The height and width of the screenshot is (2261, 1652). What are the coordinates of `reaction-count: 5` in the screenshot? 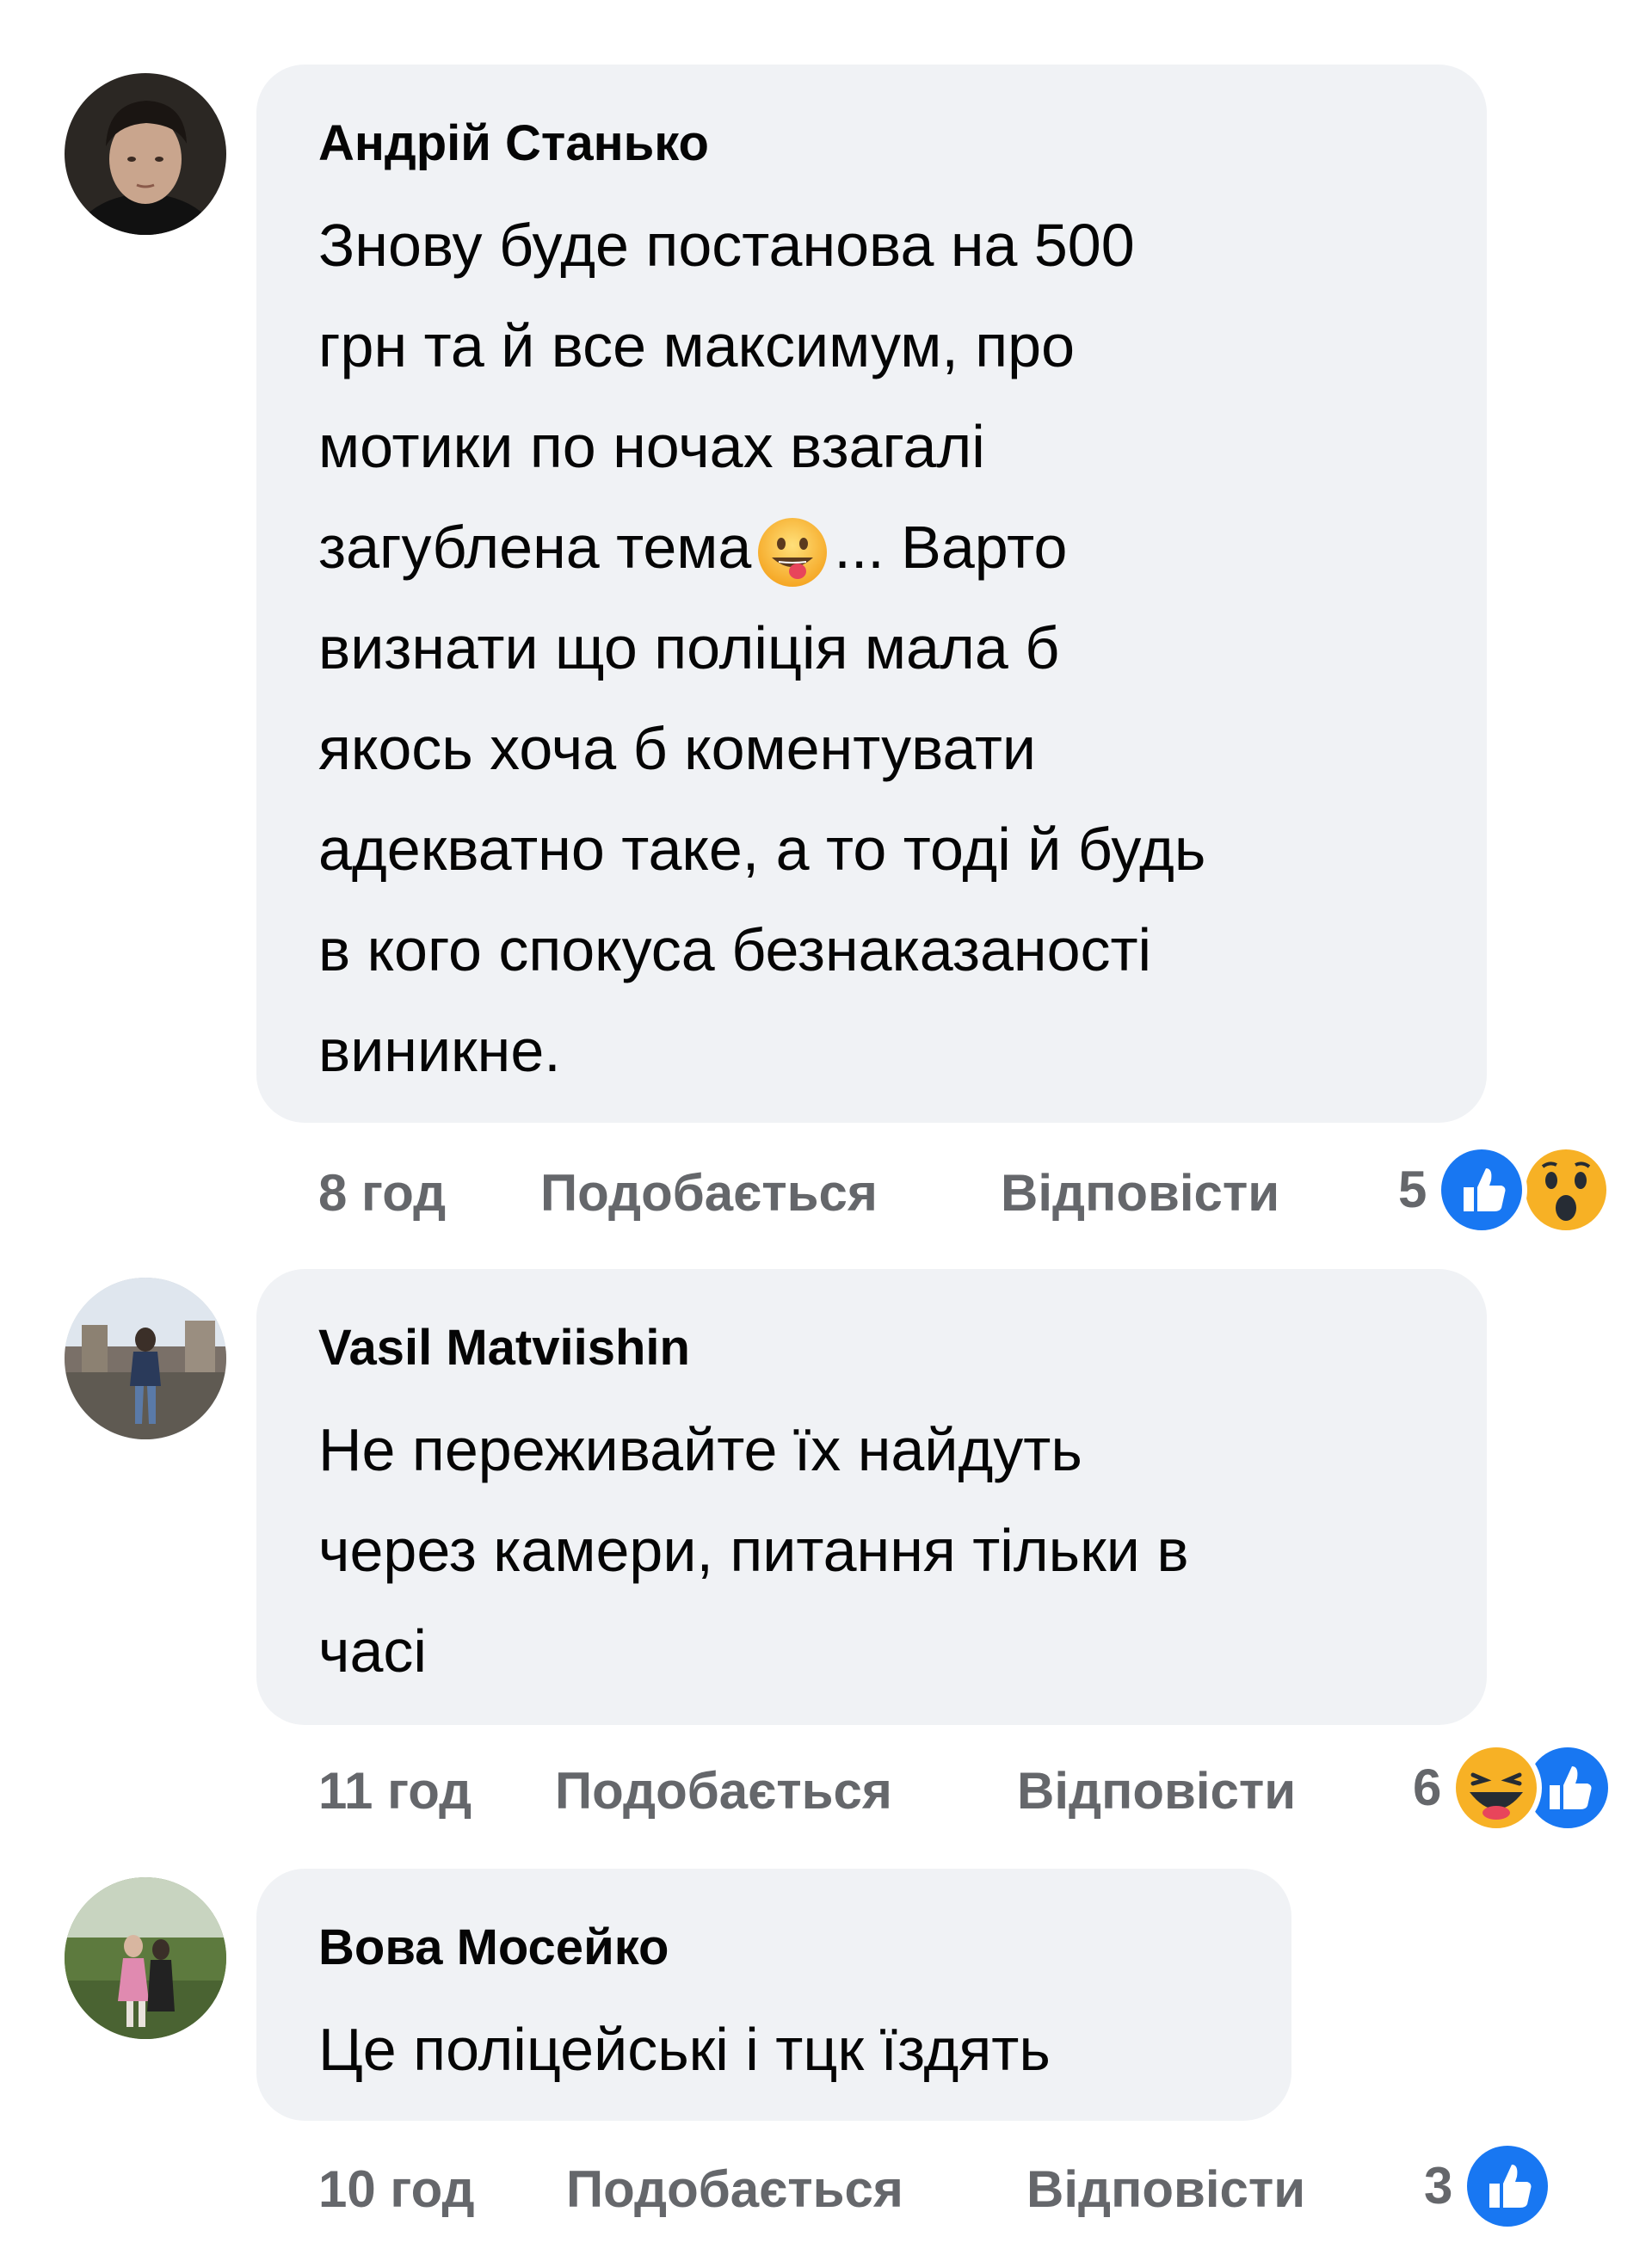 It's located at (1412, 1189).